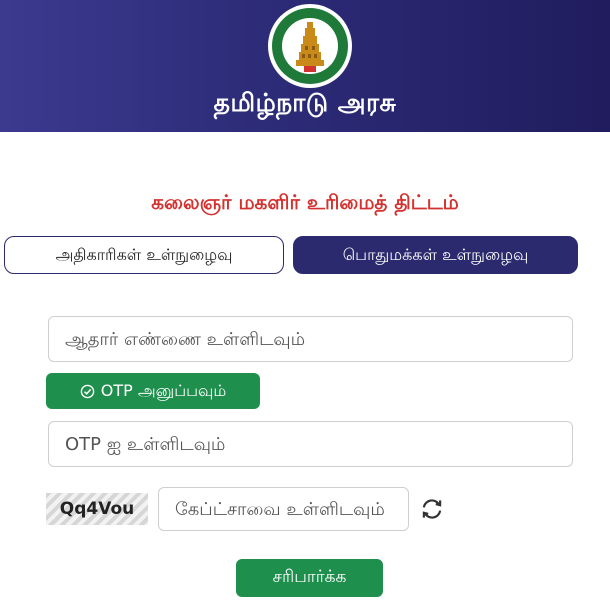  I want to click on aadhaar-input, so click(310, 339).